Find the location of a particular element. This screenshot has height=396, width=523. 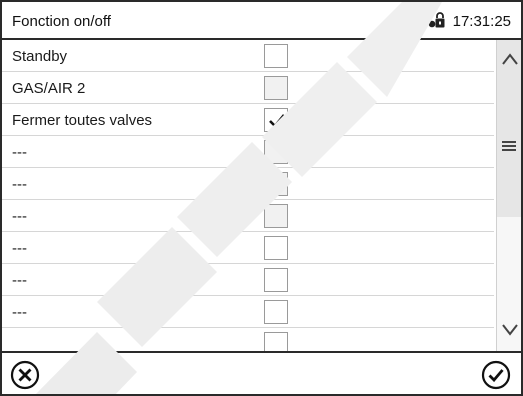

chevron-down-icon is located at coordinates (510, 330).